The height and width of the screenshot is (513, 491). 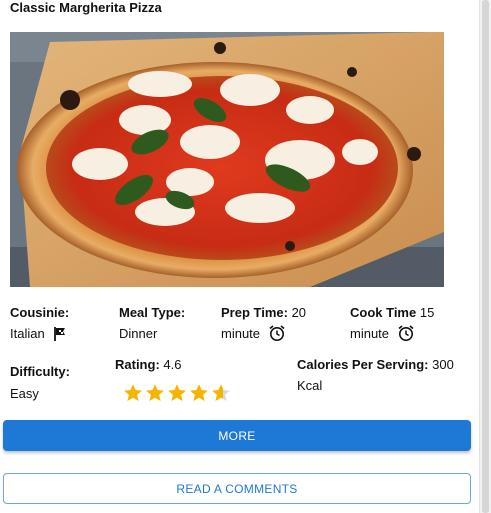 What do you see at coordinates (363, 364) in the screenshot?
I see `calories-label: Calories Per Serving:` at bounding box center [363, 364].